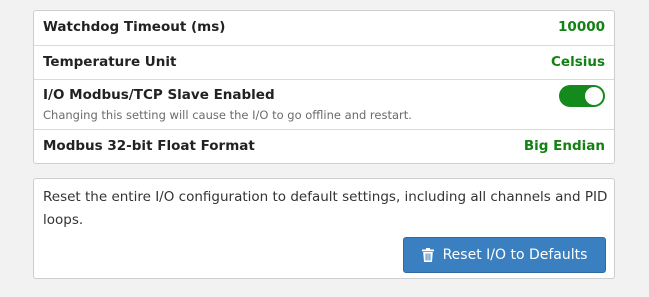 This screenshot has width=649, height=297. Describe the element at coordinates (515, 255) in the screenshot. I see `reset-defaults-label: Reset I/O to Defaults` at that location.